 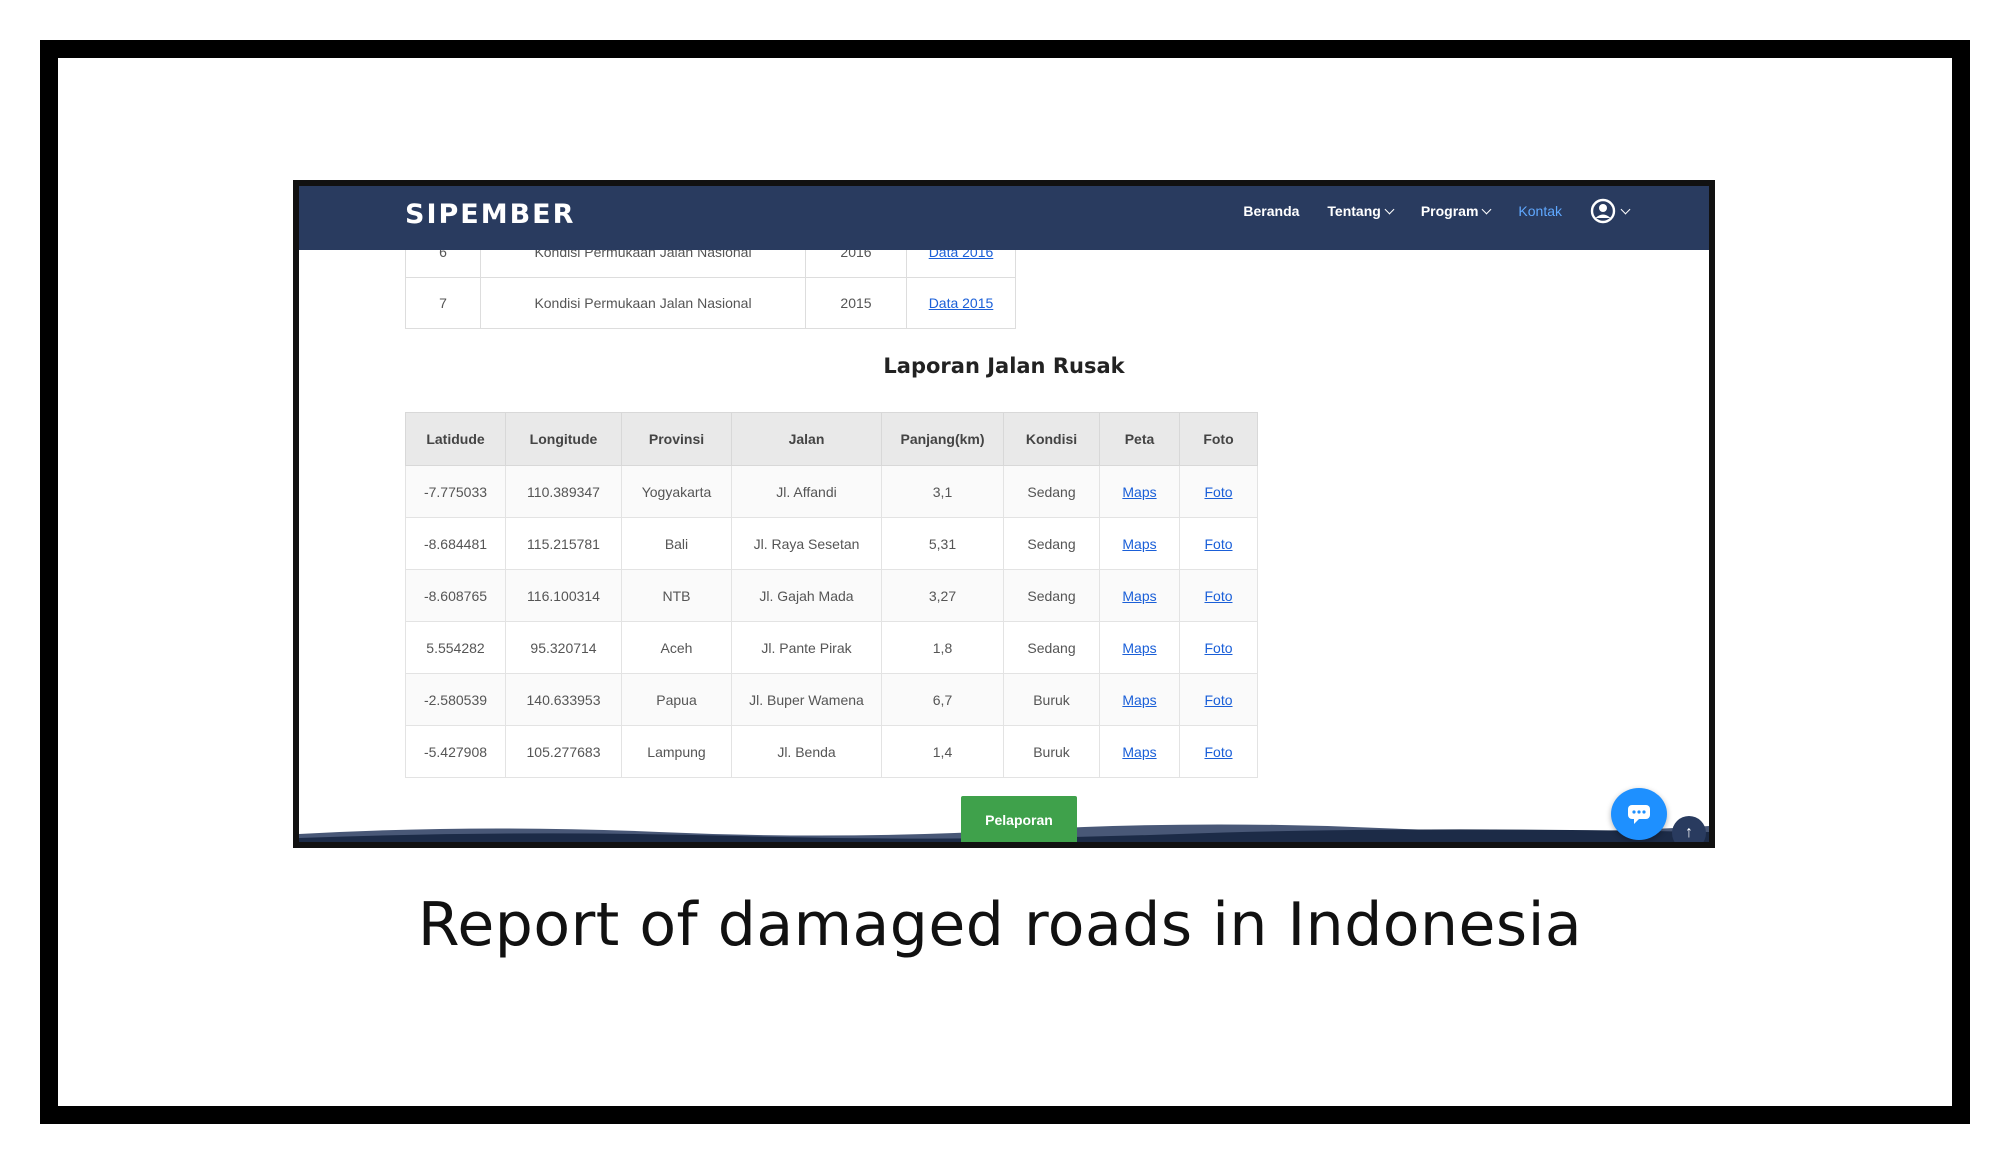 What do you see at coordinates (1449, 211) in the screenshot?
I see `nav-program-label: Program` at bounding box center [1449, 211].